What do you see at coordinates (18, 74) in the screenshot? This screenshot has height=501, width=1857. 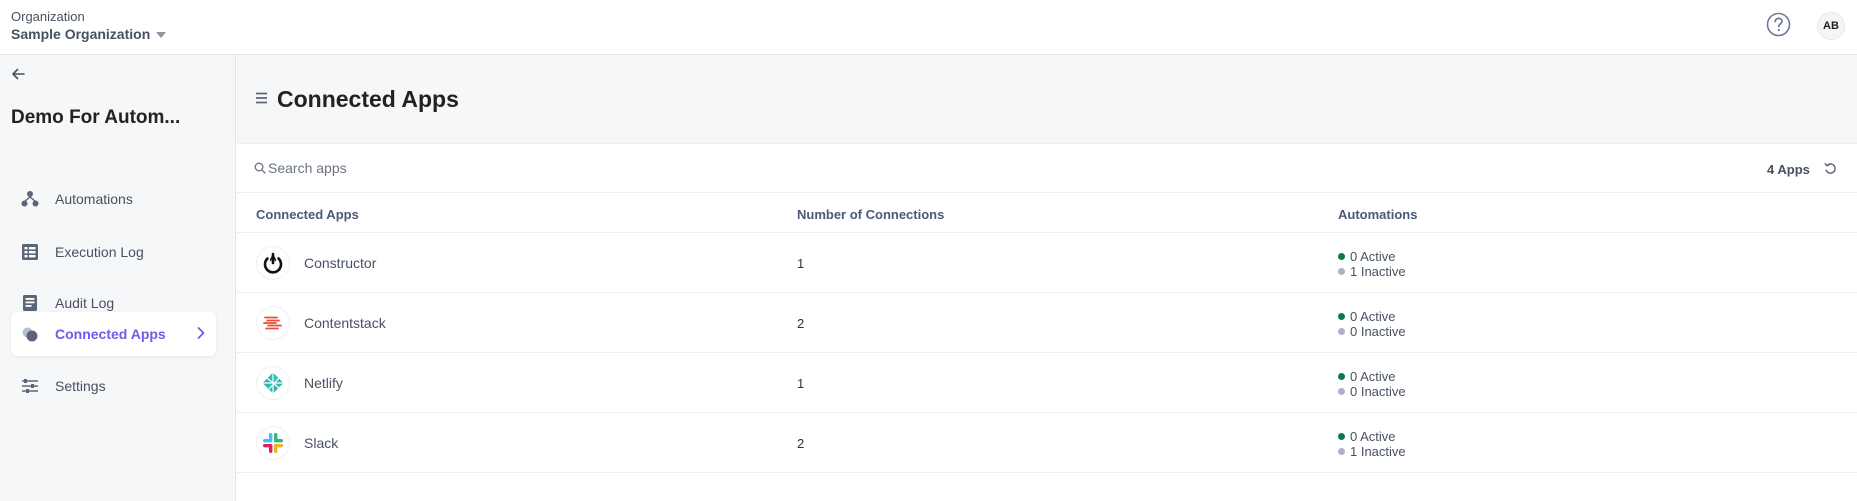 I see `back-arrow-icon` at bounding box center [18, 74].